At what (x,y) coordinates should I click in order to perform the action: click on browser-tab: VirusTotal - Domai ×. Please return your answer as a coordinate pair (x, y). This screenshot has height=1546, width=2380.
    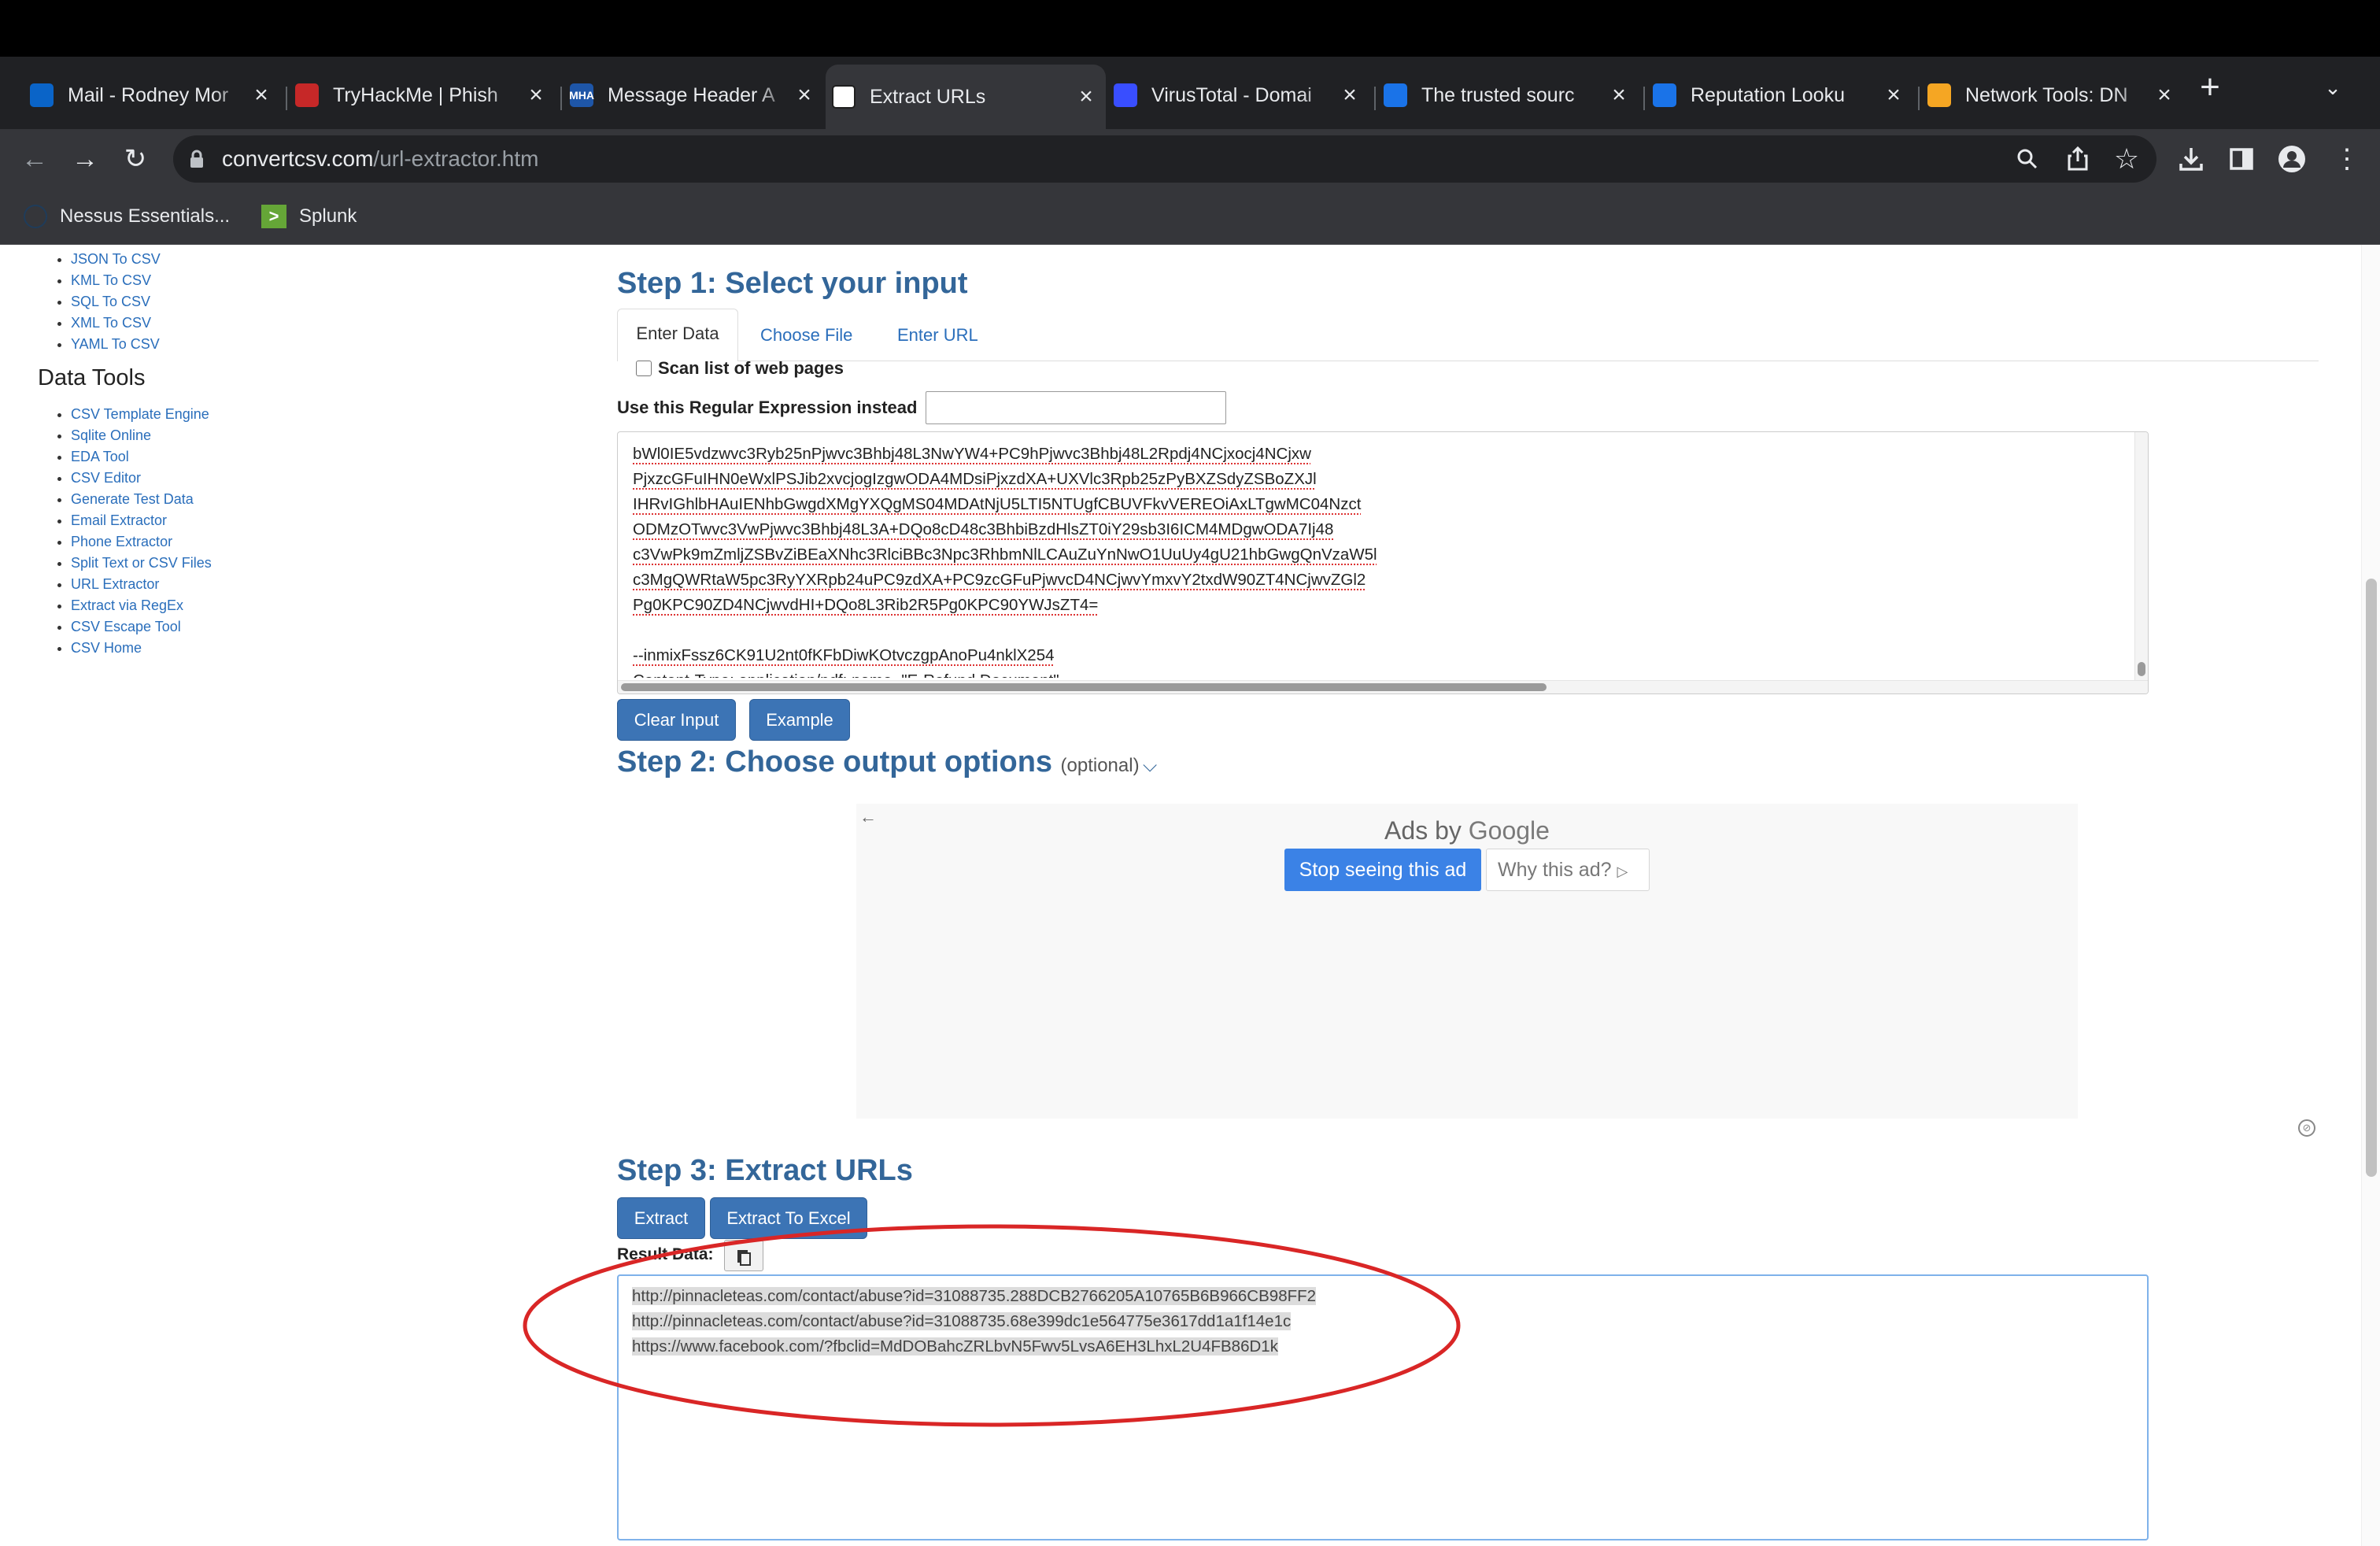
    Looking at the image, I should click on (1238, 96).